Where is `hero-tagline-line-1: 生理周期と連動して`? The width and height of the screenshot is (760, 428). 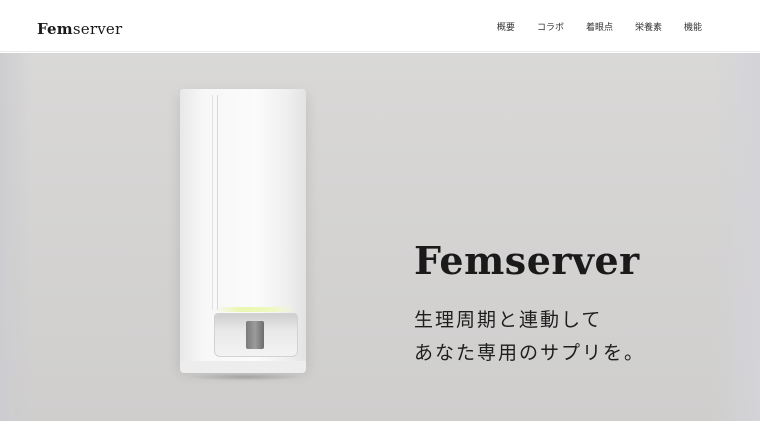 hero-tagline-line-1: 生理周期と連動して is located at coordinates (508, 320).